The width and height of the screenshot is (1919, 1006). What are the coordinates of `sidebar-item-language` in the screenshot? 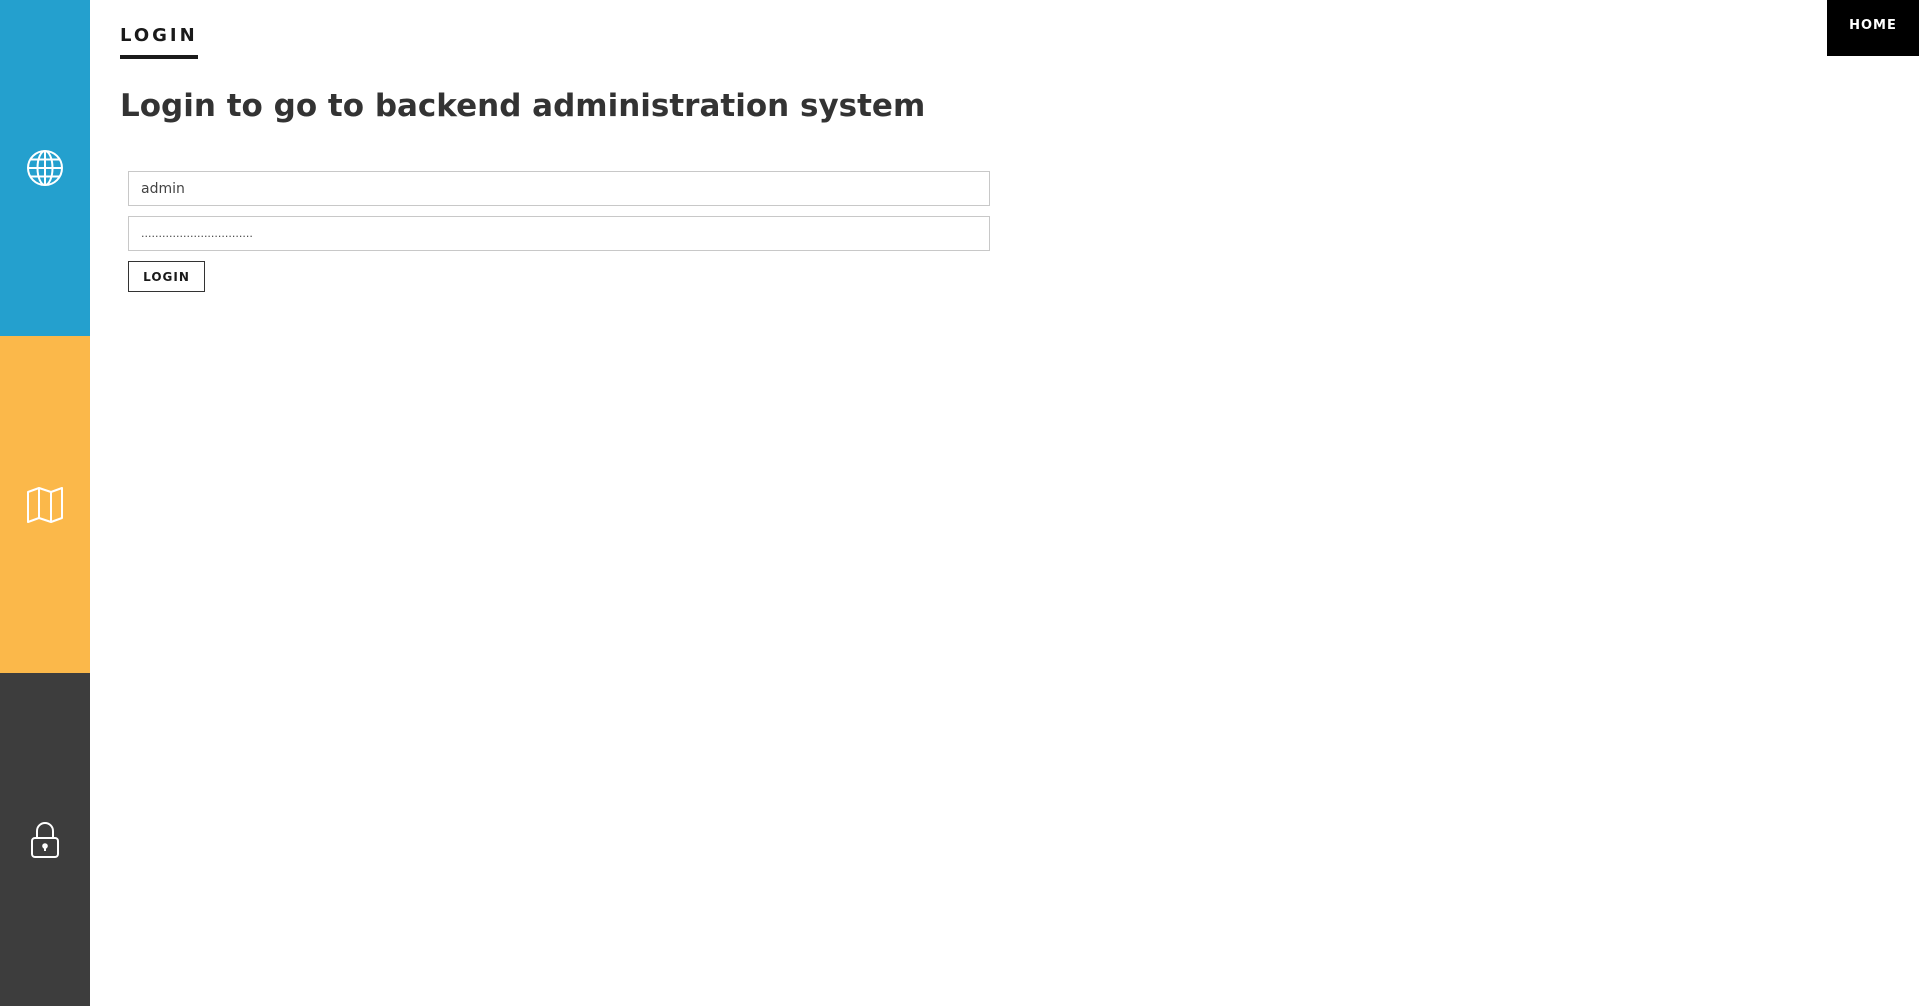 It's located at (45, 168).